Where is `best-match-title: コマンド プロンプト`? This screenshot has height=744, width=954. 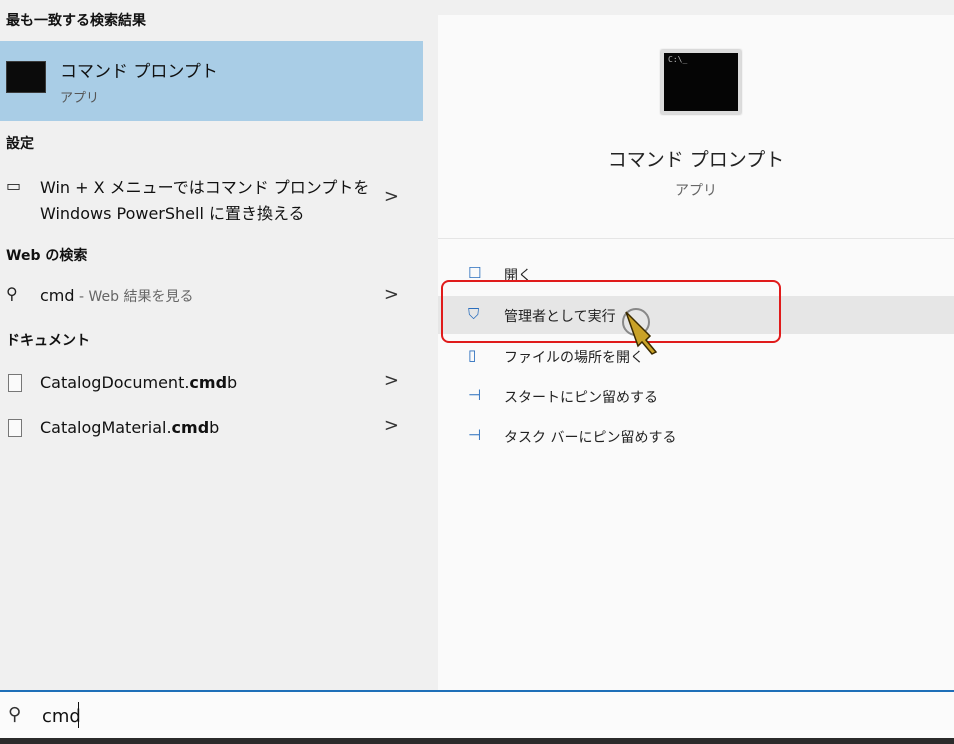 best-match-title: コマンド プロンプト is located at coordinates (139, 72).